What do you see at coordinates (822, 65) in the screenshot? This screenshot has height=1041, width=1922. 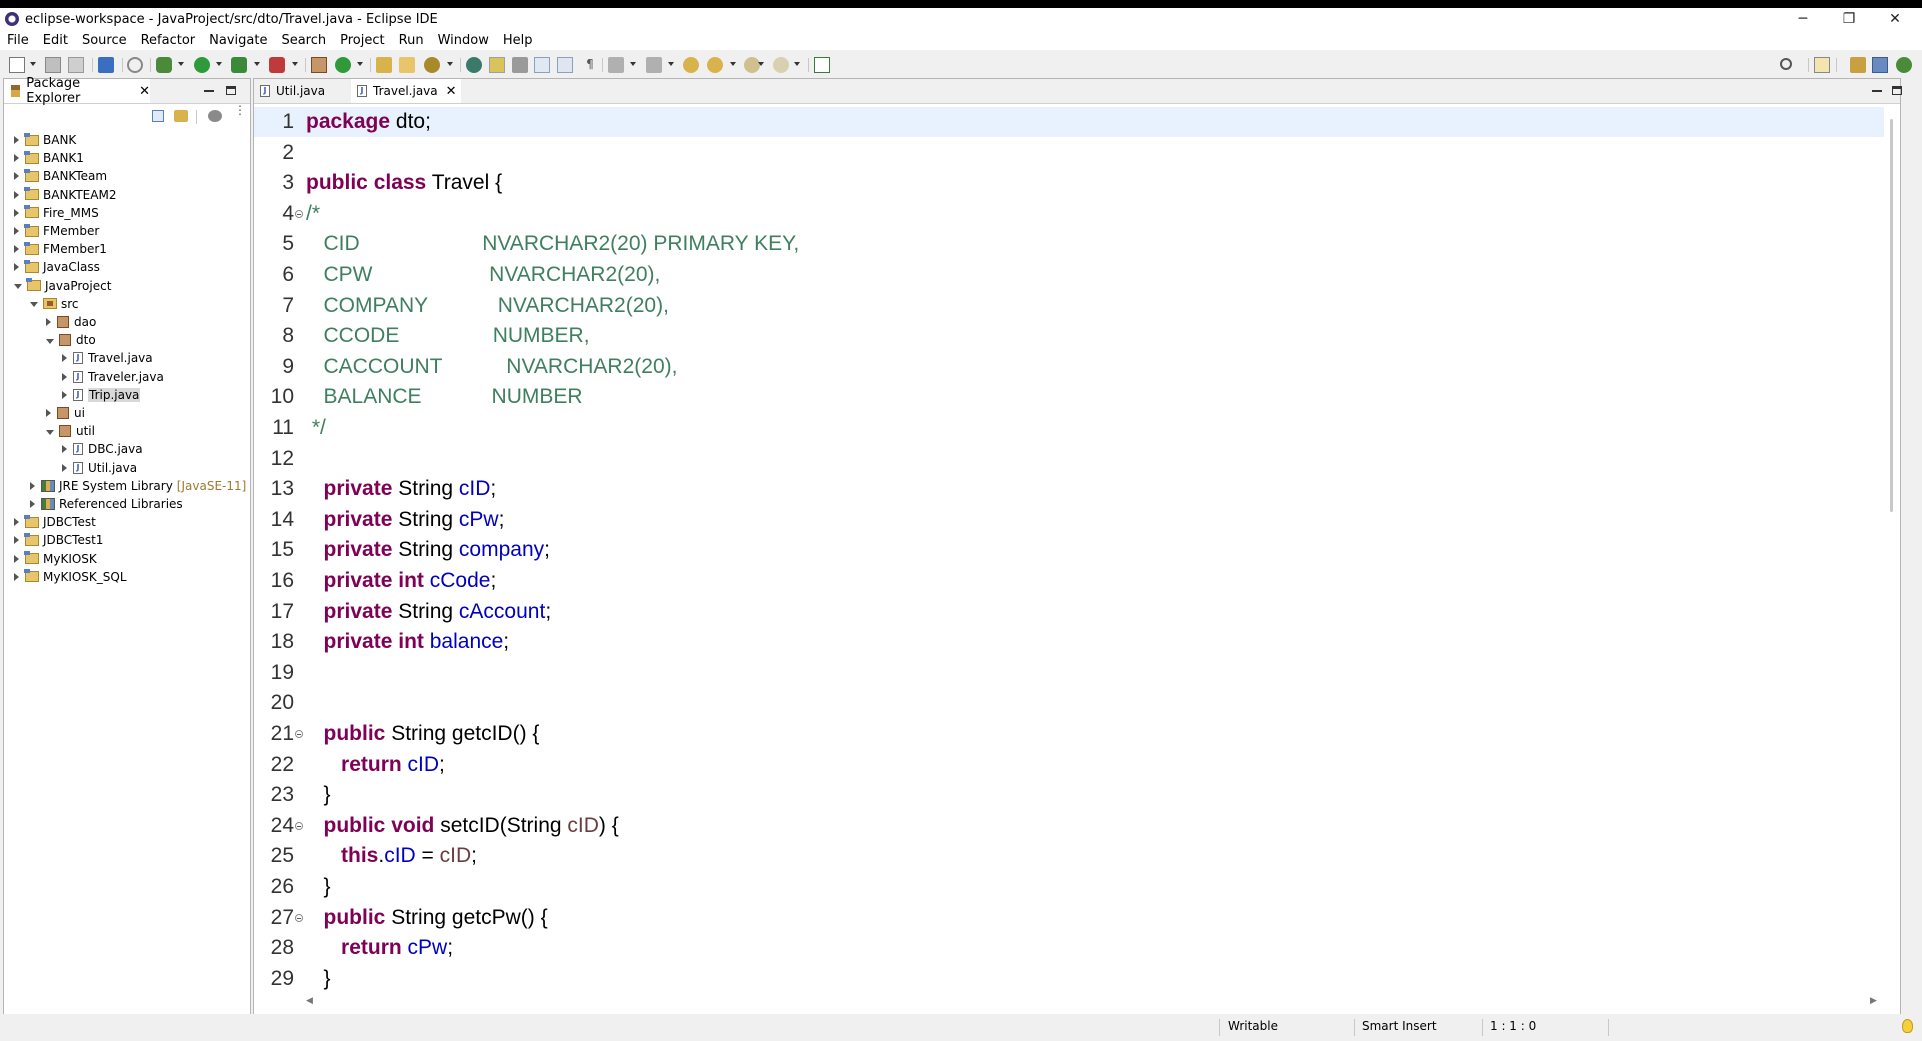 I see `pin-editor-icon` at bounding box center [822, 65].